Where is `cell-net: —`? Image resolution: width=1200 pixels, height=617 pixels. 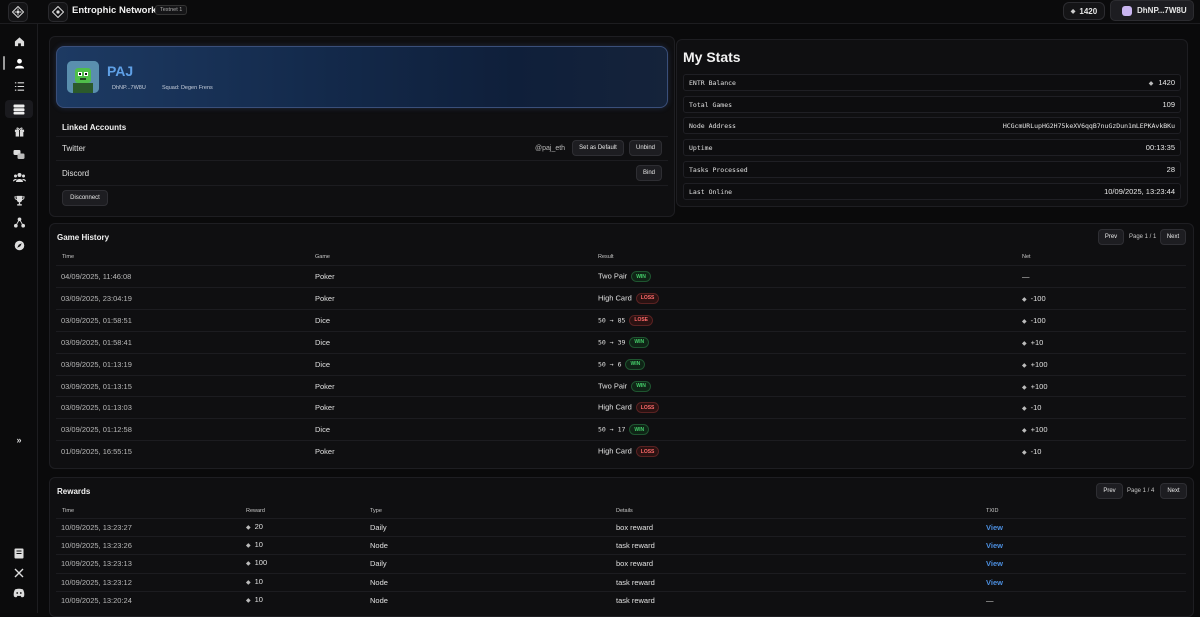 cell-net: — is located at coordinates (1026, 276).